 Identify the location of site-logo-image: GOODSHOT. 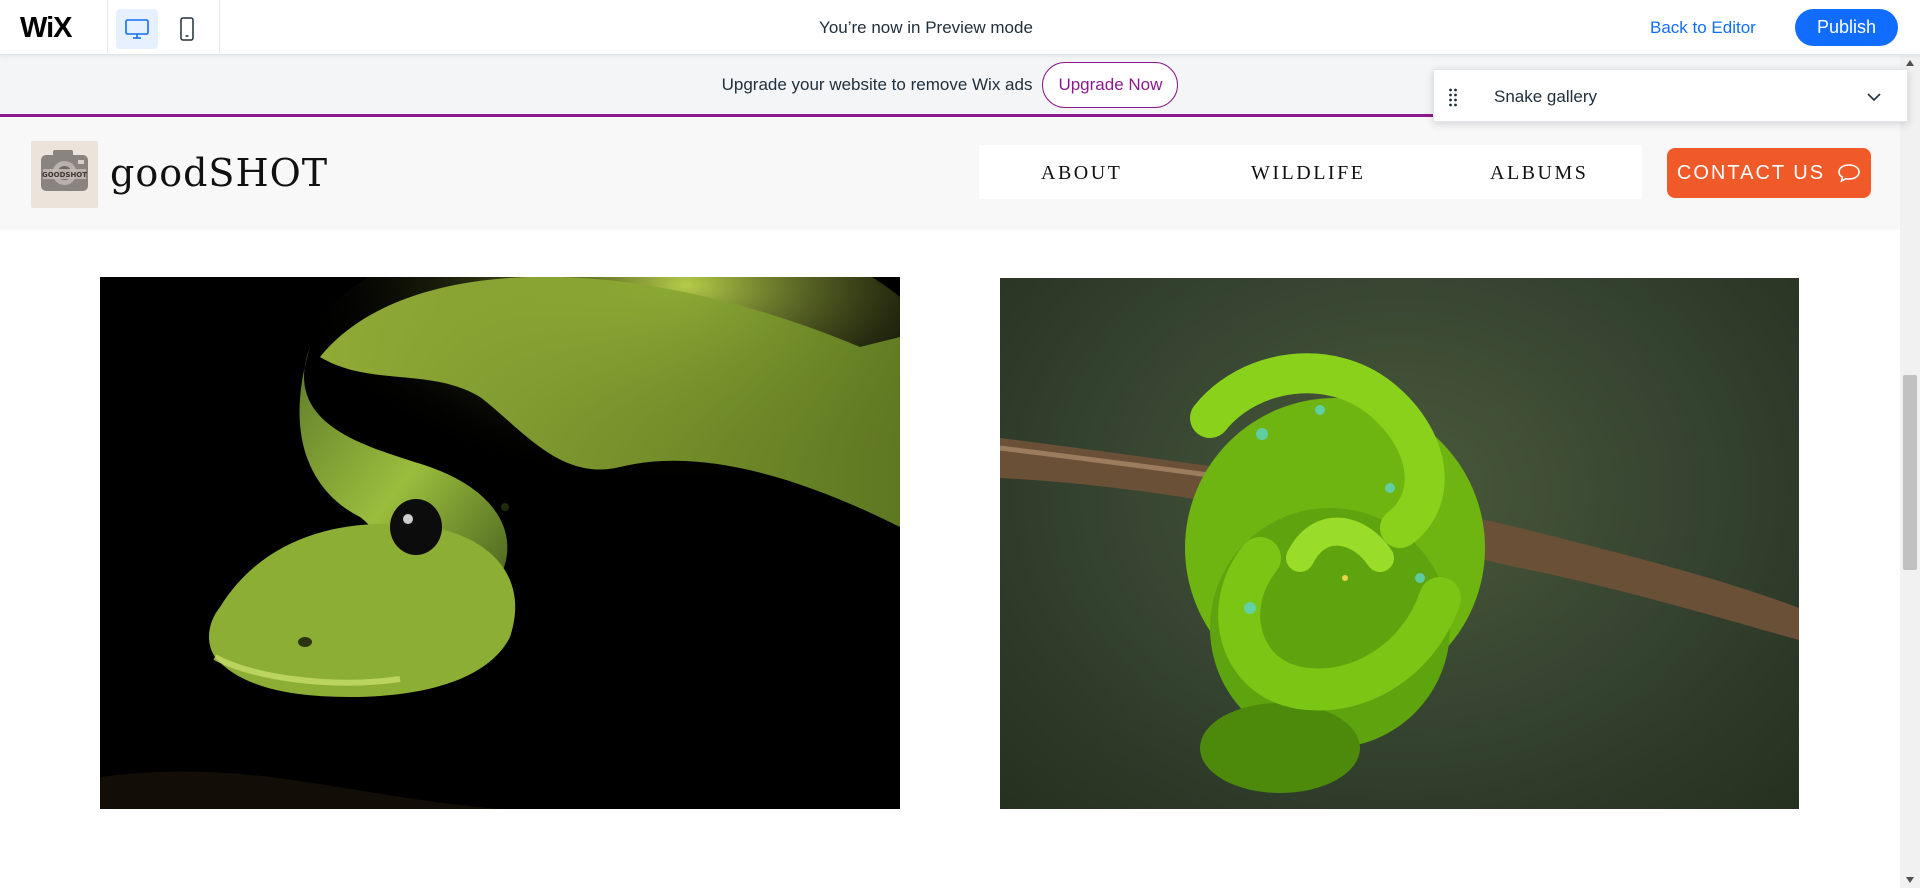
(64, 174).